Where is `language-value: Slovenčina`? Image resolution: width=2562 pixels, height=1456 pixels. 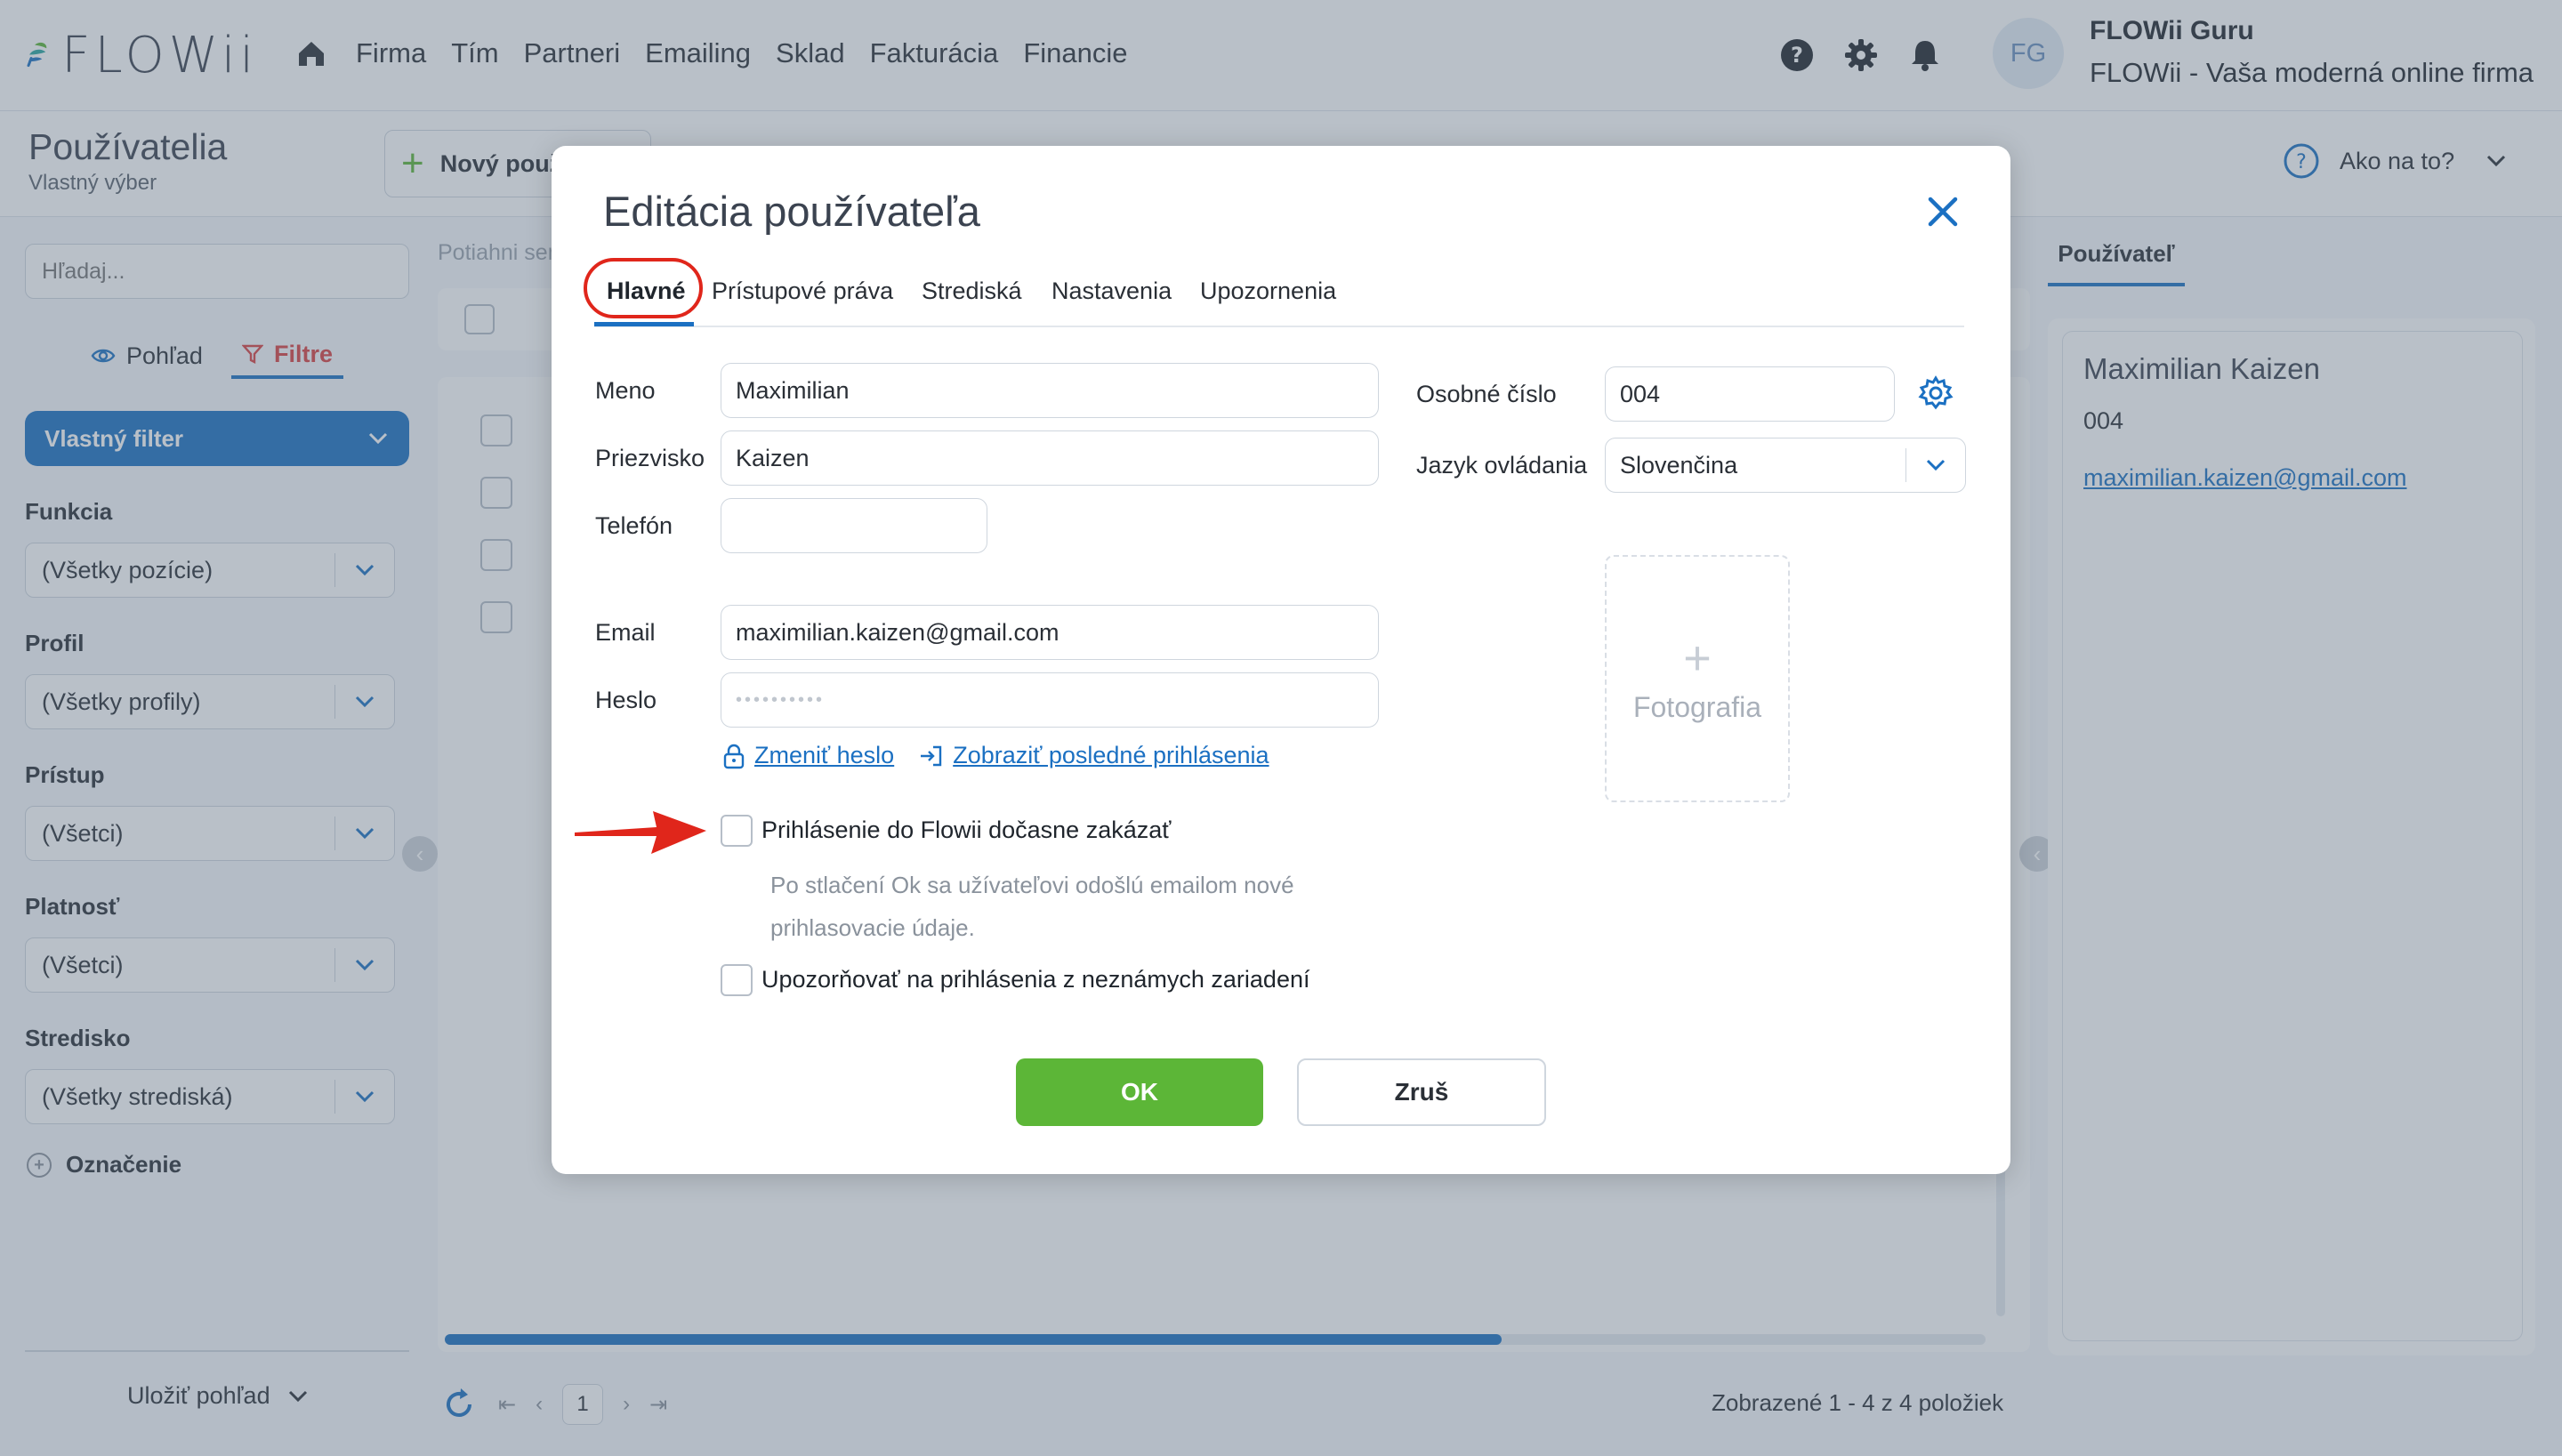
language-value: Slovenčina is located at coordinates (1679, 465).